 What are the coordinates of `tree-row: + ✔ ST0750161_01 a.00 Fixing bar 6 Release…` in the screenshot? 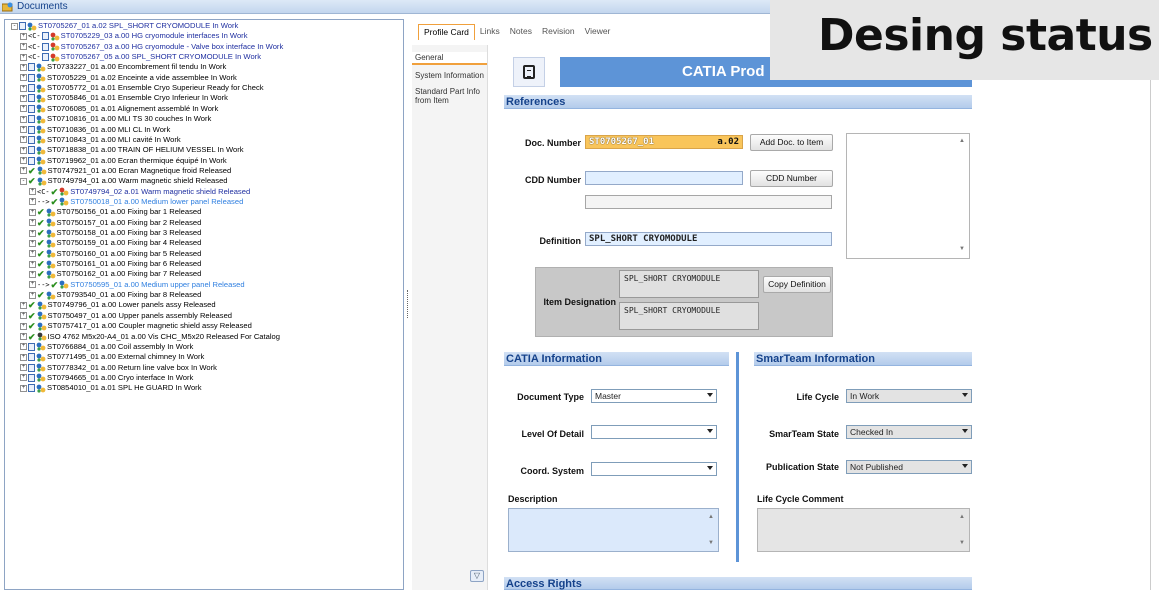 It's located at (115, 264).